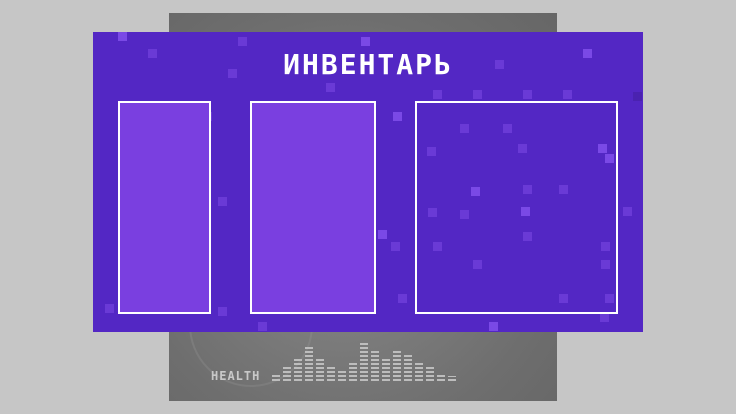  What do you see at coordinates (236, 376) in the screenshot?
I see `health-label: HEALTH` at bounding box center [236, 376].